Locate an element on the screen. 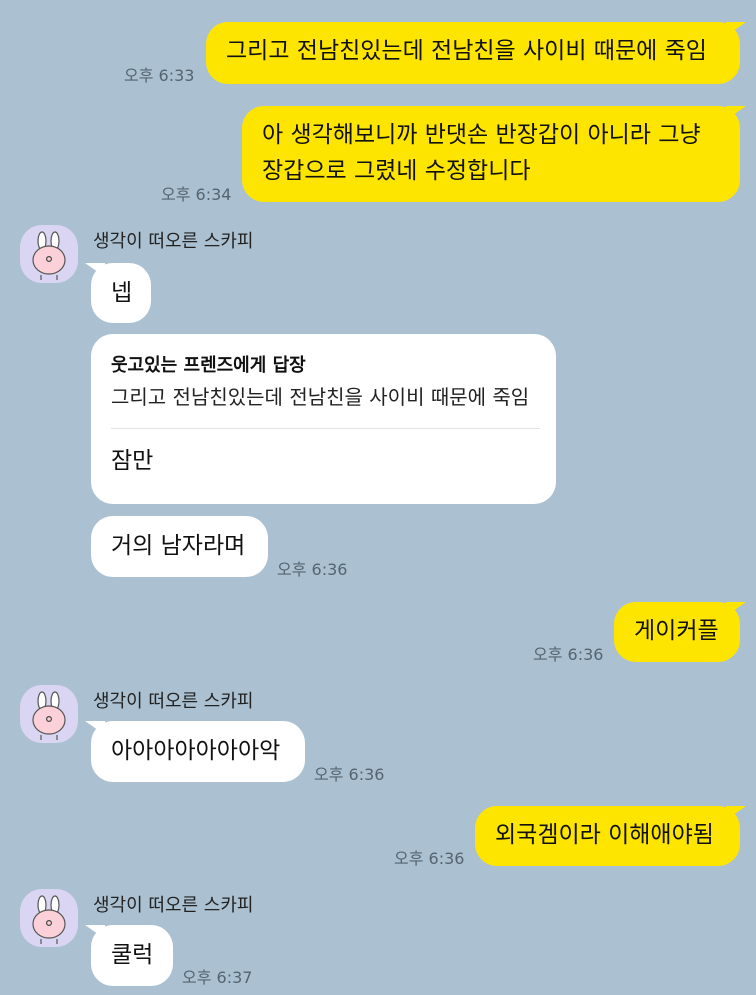 The image size is (756, 995). their-message-bubble: 거의 남자라며 is located at coordinates (179, 546).